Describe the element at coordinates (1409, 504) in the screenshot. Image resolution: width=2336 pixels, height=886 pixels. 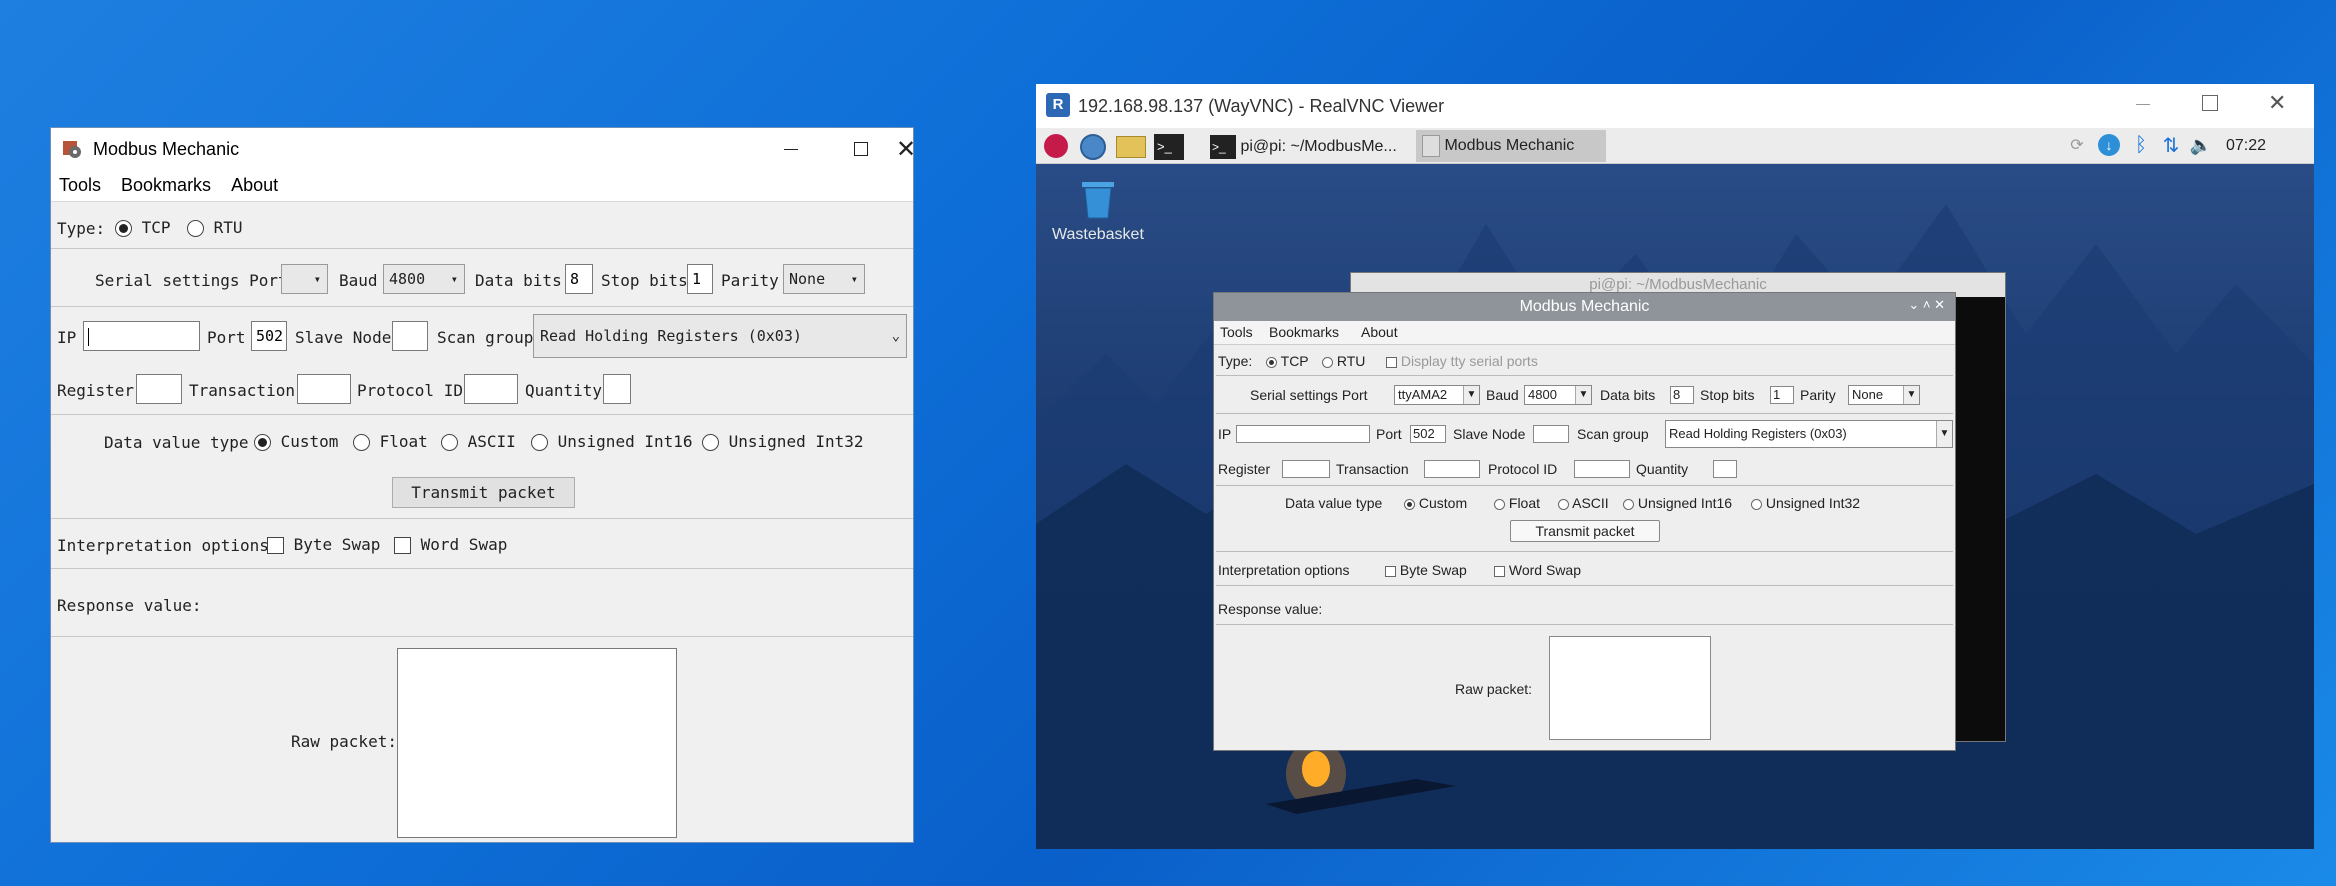
I see `pi-custom-radio` at that location.